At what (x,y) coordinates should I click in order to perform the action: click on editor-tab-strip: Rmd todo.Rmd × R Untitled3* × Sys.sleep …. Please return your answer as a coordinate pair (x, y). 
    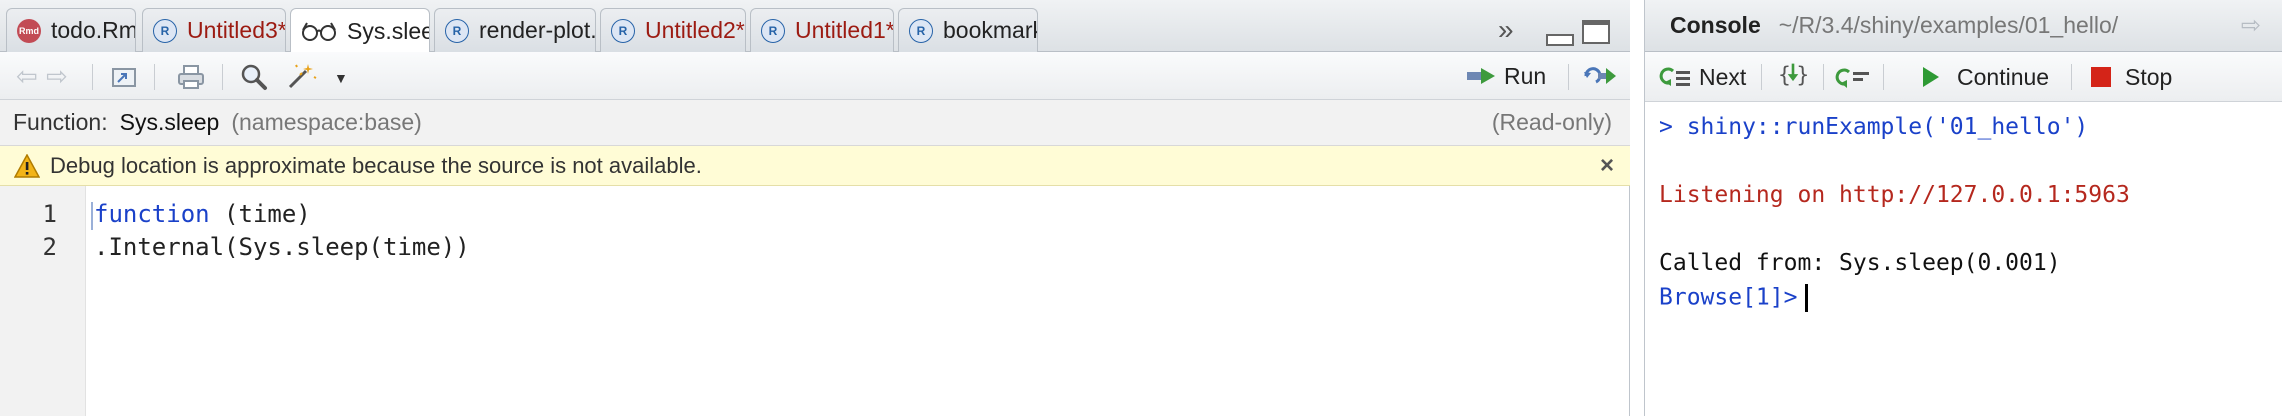
    Looking at the image, I should click on (815, 26).